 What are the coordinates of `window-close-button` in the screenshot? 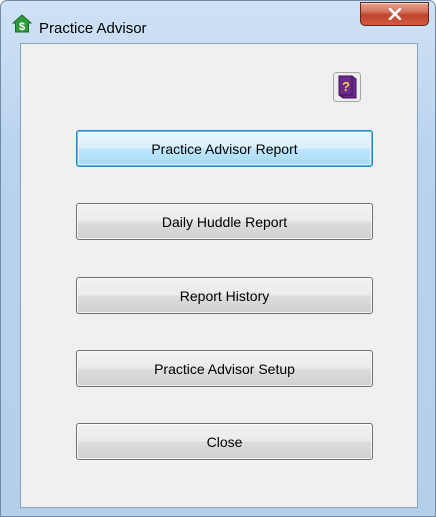 It's located at (394, 14).